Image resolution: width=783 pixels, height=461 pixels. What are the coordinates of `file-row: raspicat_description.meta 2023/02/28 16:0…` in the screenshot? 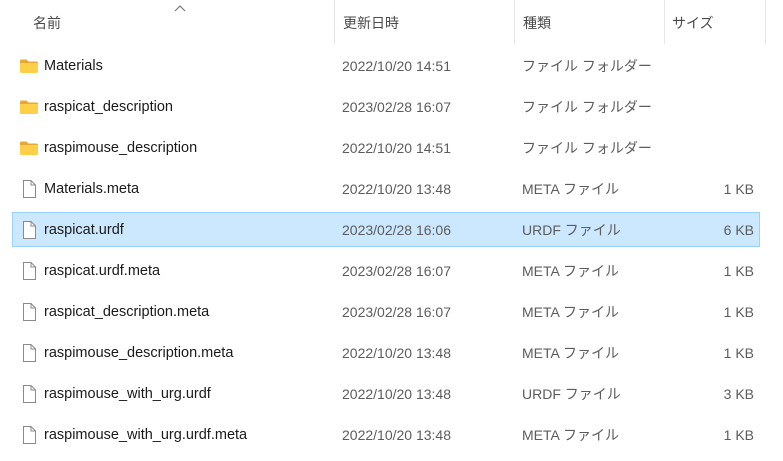 It's located at (386, 311).